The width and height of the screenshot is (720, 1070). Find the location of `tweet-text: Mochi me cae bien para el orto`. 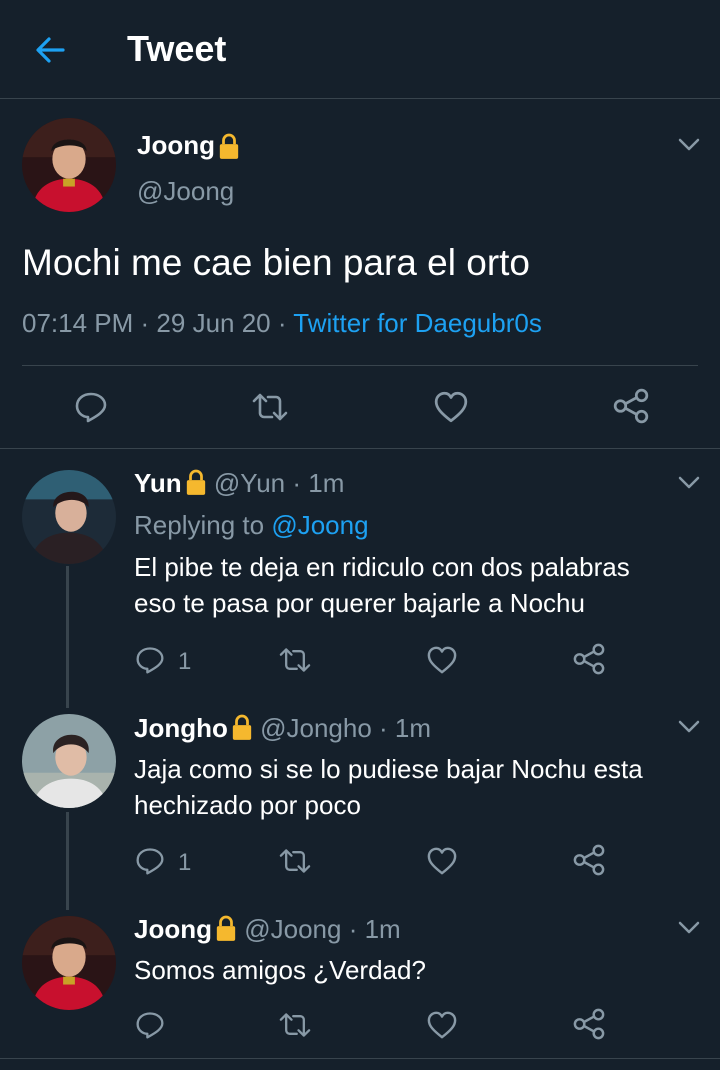

tweet-text: Mochi me cae bien para el orto is located at coordinates (276, 262).